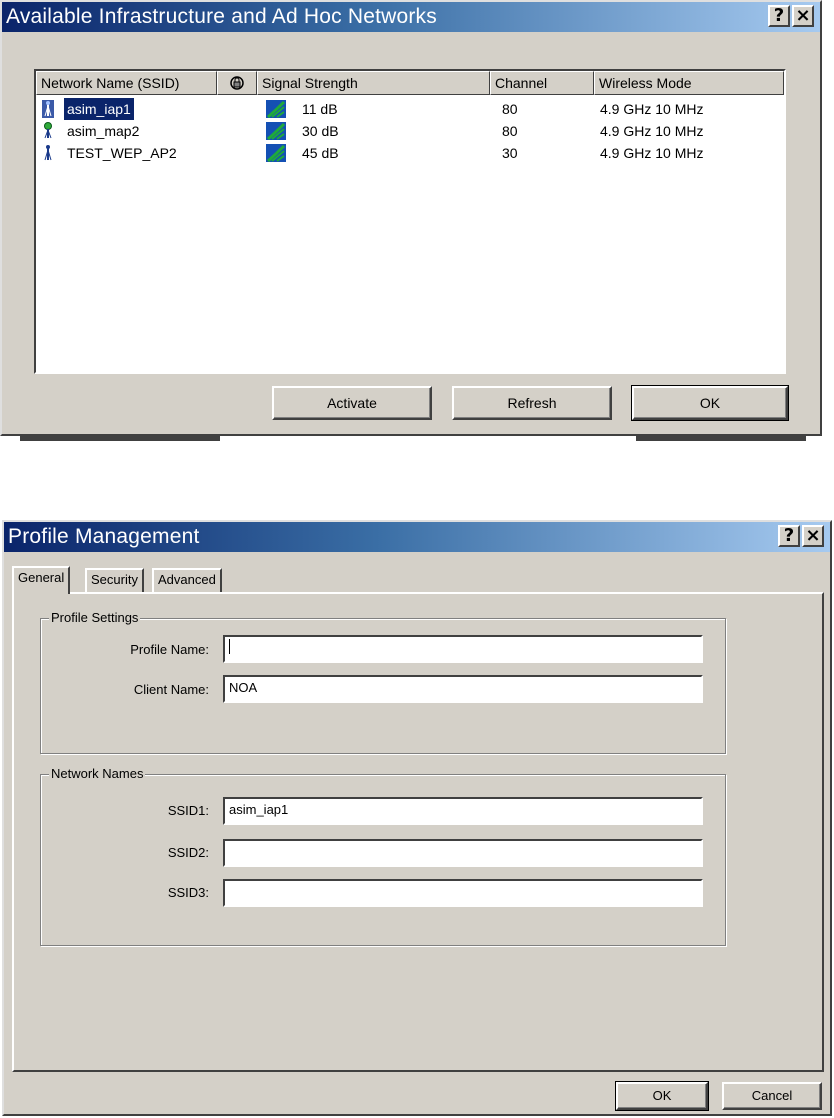  I want to click on tab-advanced: Advanced, so click(187, 580).